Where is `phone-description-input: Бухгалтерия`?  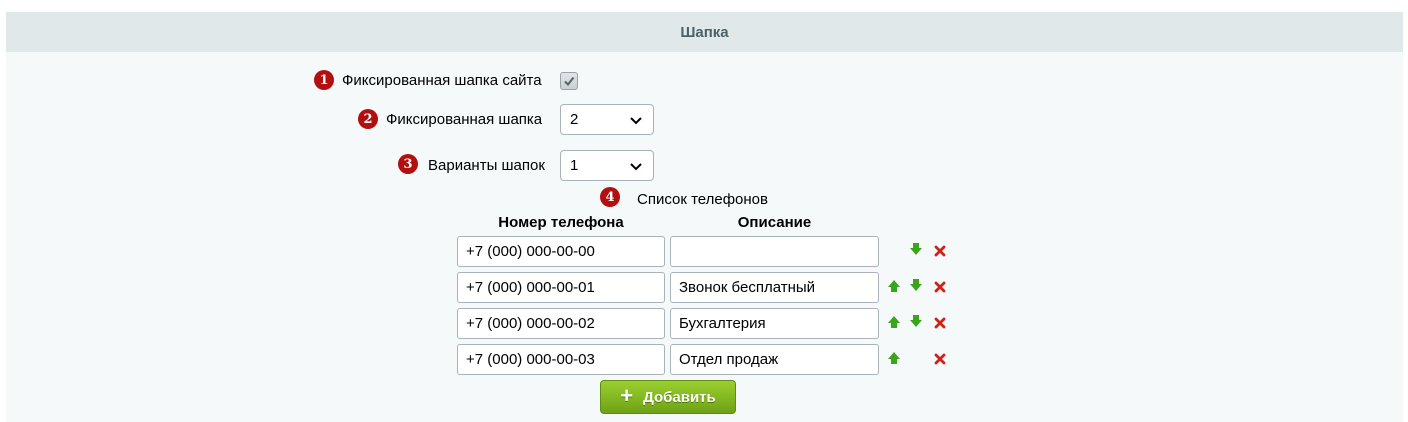
phone-description-input: Бухгалтерия is located at coordinates (774, 323).